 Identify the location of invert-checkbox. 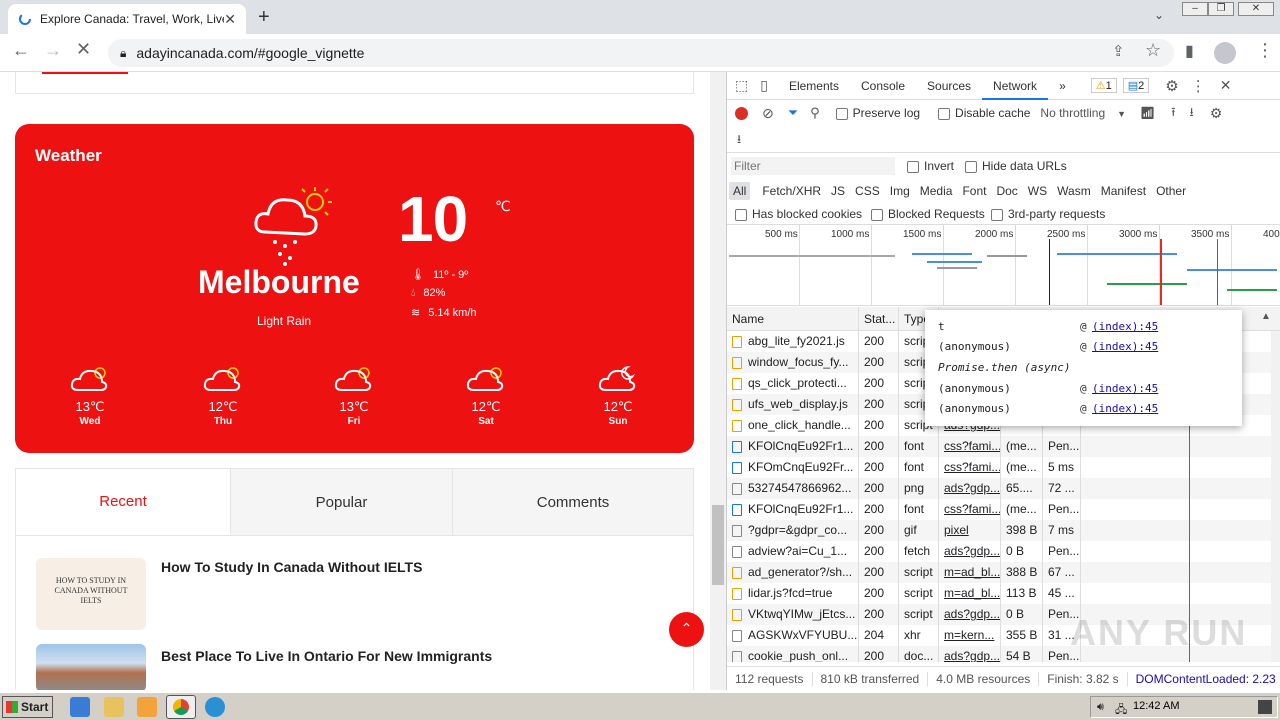
(913, 166).